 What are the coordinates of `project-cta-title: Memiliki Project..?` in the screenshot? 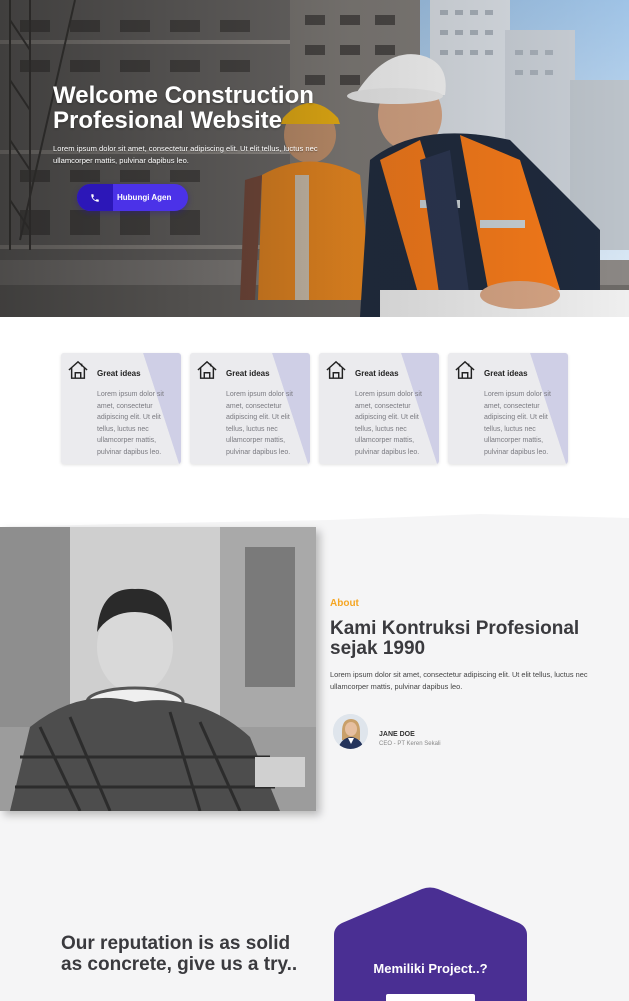 It's located at (430, 968).